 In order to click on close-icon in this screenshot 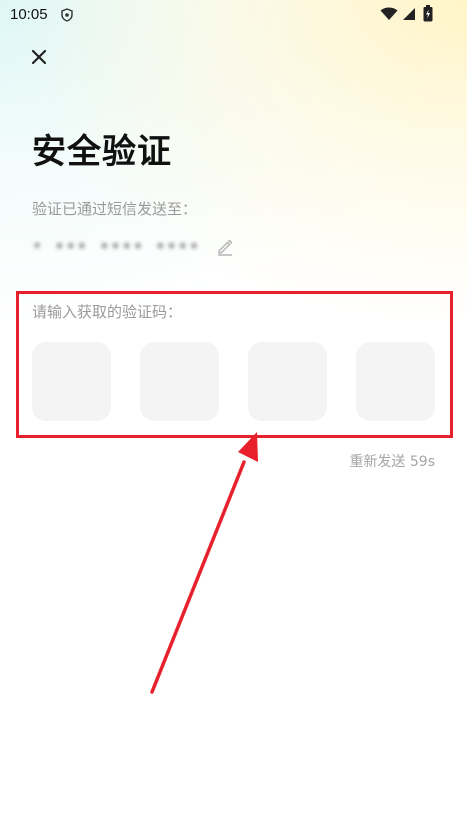, I will do `click(39, 57)`.